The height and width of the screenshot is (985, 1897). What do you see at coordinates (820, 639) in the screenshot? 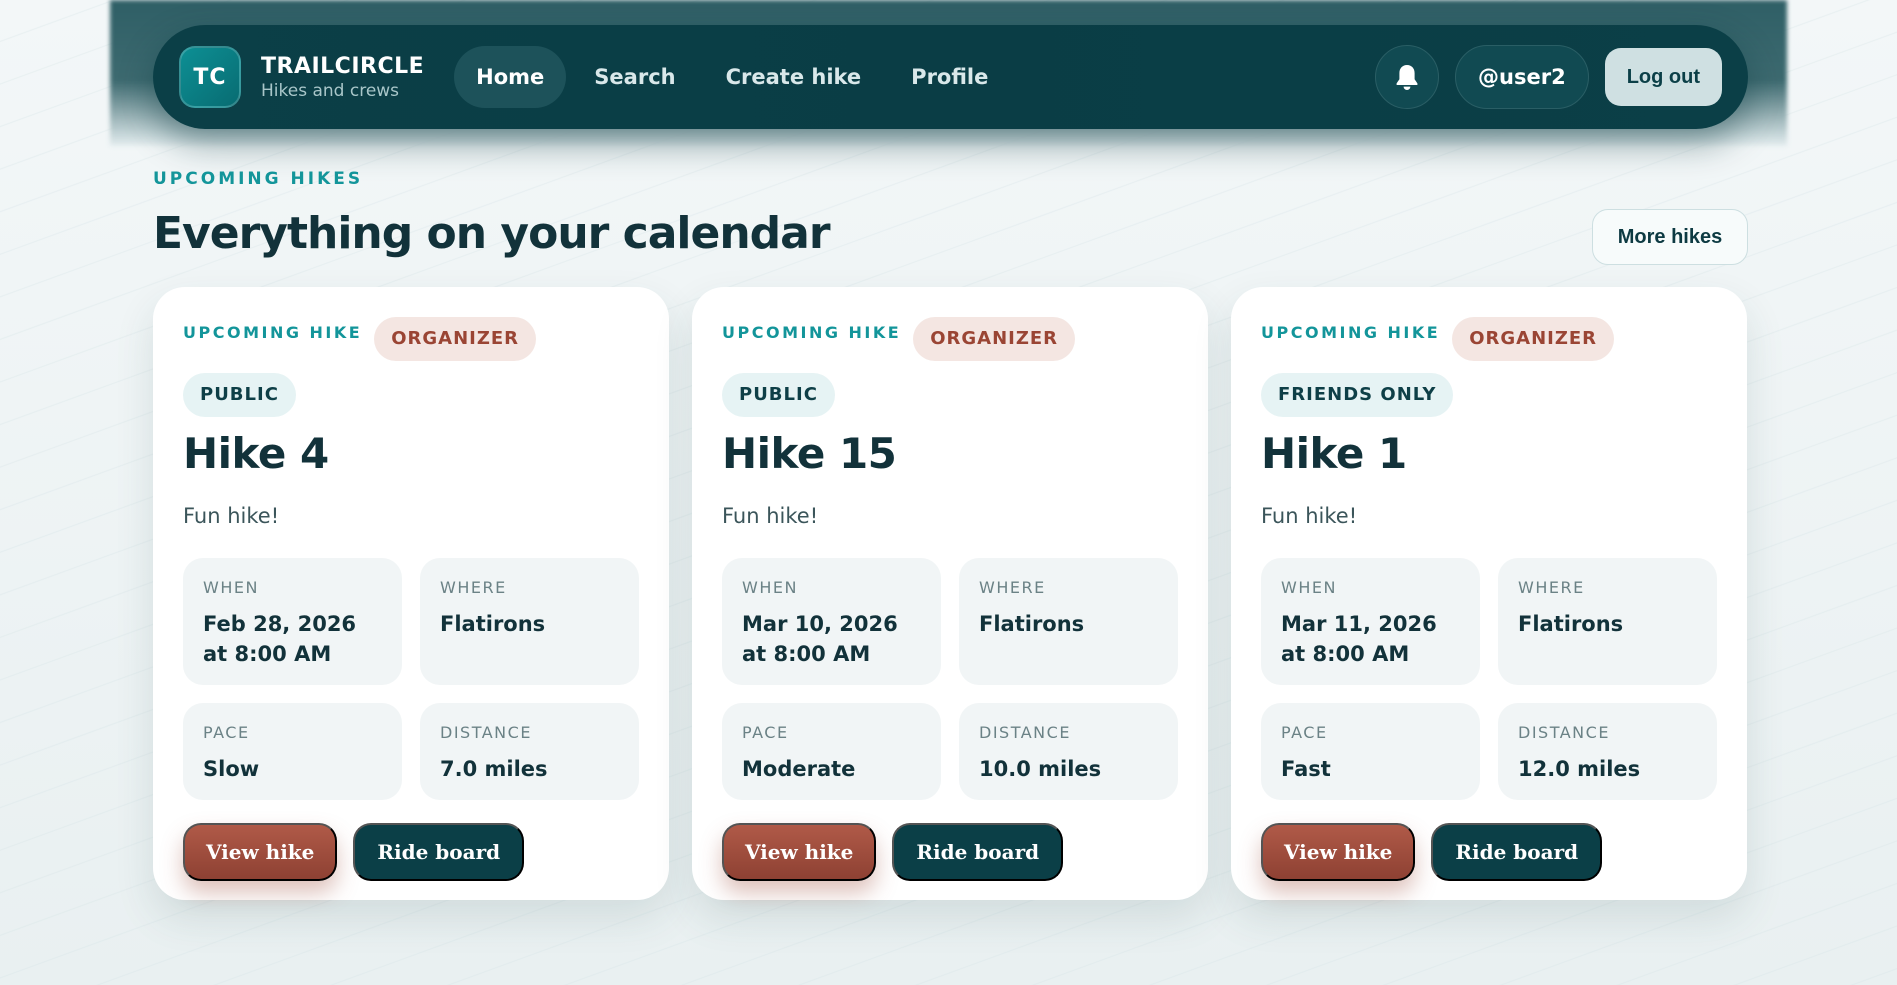
I see `when-value: Mar 10, 2026 at 8:00 AM` at bounding box center [820, 639].